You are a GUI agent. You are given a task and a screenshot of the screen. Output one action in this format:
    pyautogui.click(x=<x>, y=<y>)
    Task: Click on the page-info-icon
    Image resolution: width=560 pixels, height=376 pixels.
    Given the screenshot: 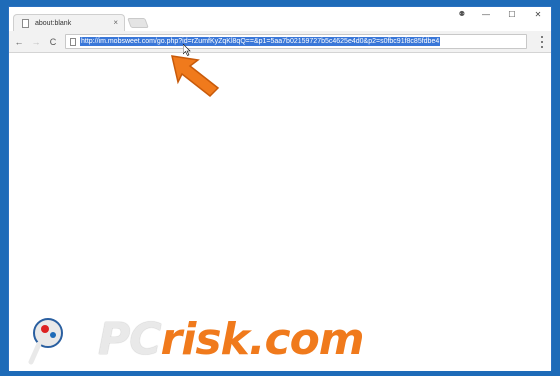 What is the action you would take?
    pyautogui.click(x=73, y=41)
    